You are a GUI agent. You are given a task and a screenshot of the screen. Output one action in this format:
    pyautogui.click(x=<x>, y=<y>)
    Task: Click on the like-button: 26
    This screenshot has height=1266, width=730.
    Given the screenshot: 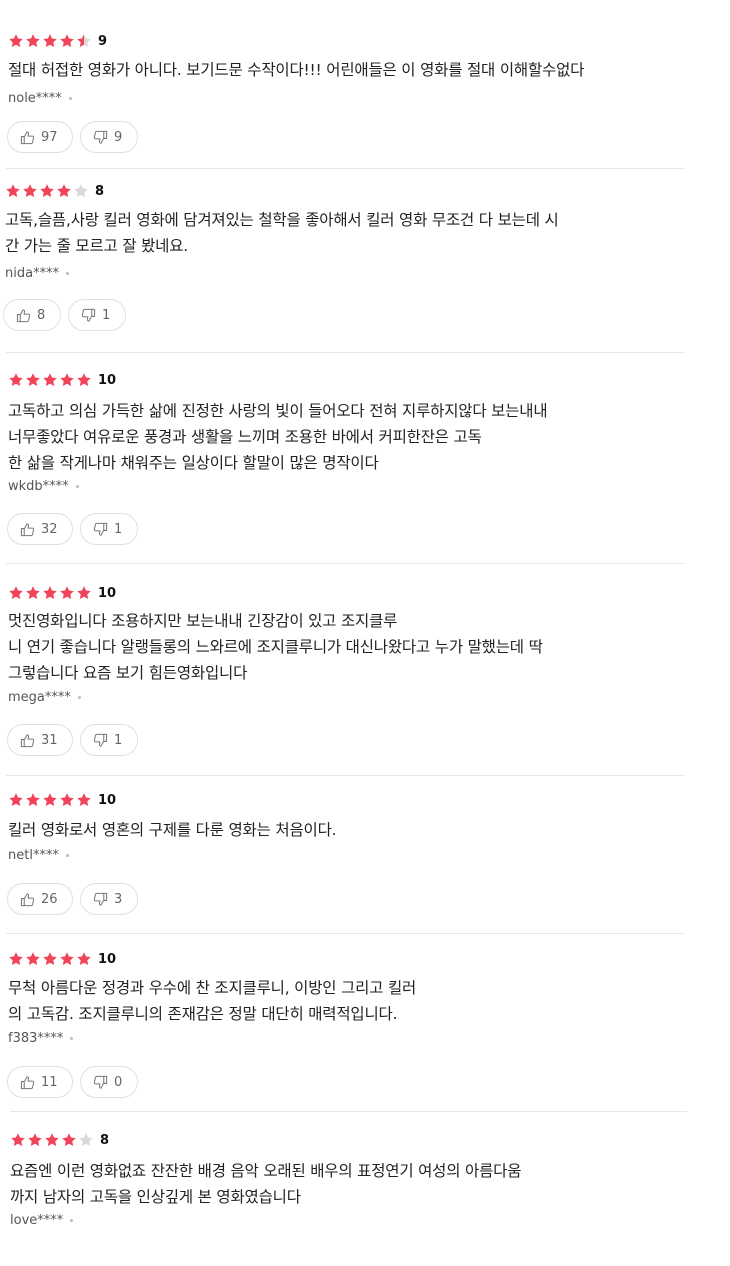 What is the action you would take?
    pyautogui.click(x=40, y=899)
    